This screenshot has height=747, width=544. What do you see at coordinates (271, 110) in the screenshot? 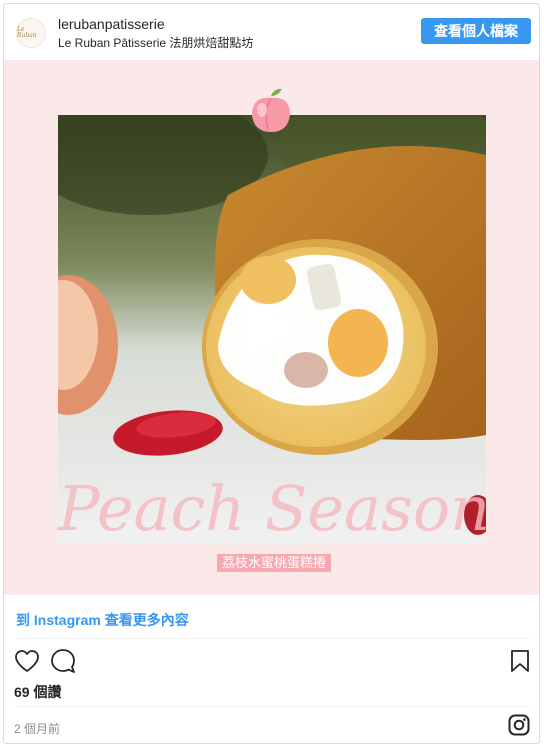
I see `peach-icon` at bounding box center [271, 110].